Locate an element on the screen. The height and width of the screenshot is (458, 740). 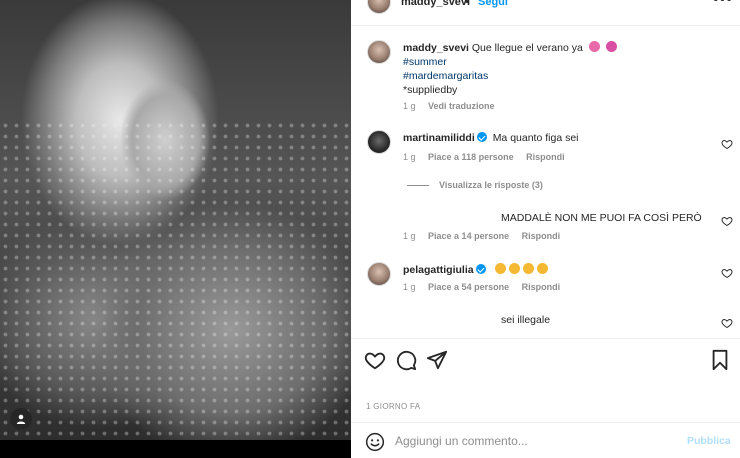
caption-meta: 1 g Vedi traduzione is located at coordinates (454, 106).